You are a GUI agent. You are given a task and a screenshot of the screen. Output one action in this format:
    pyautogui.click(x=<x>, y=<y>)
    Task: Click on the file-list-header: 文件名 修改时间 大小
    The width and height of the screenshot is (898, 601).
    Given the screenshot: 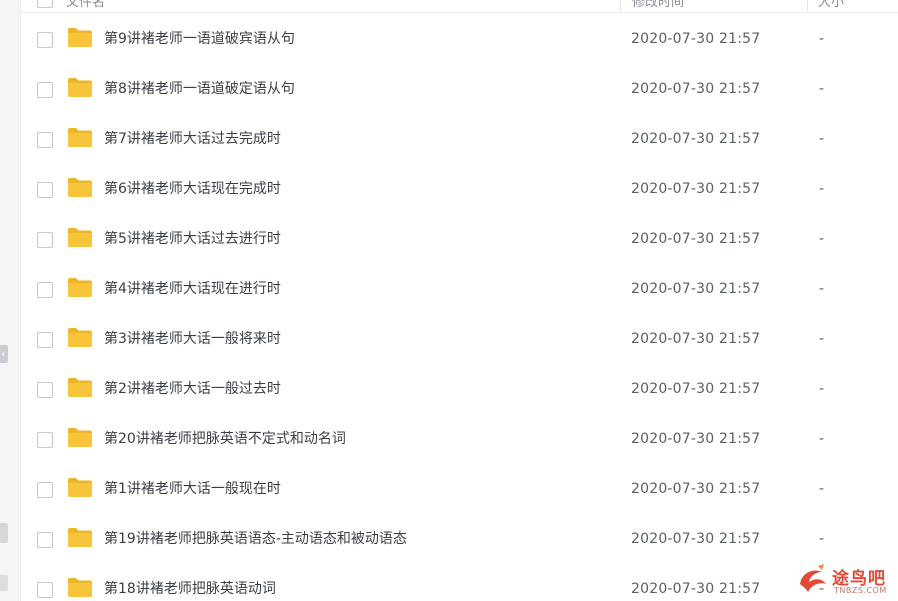 What is the action you would take?
    pyautogui.click(x=459, y=6)
    